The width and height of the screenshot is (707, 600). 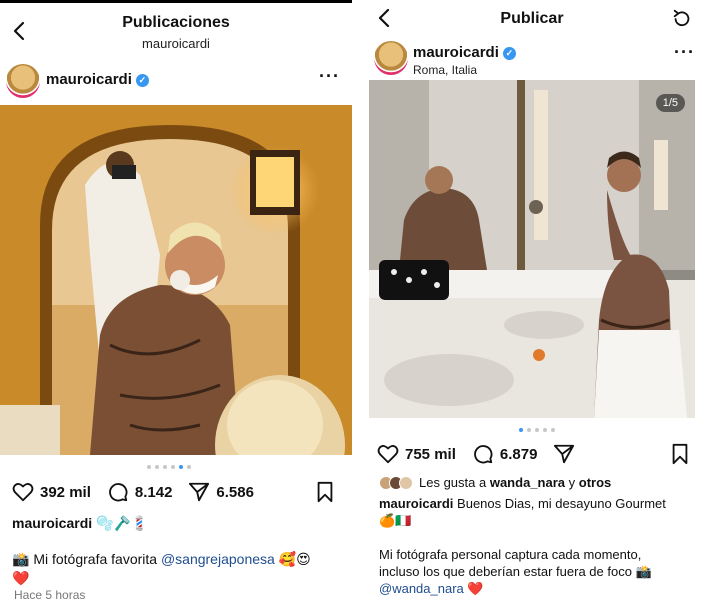 What do you see at coordinates (421, 588) in the screenshot?
I see `mention-link: @wanda_nara` at bounding box center [421, 588].